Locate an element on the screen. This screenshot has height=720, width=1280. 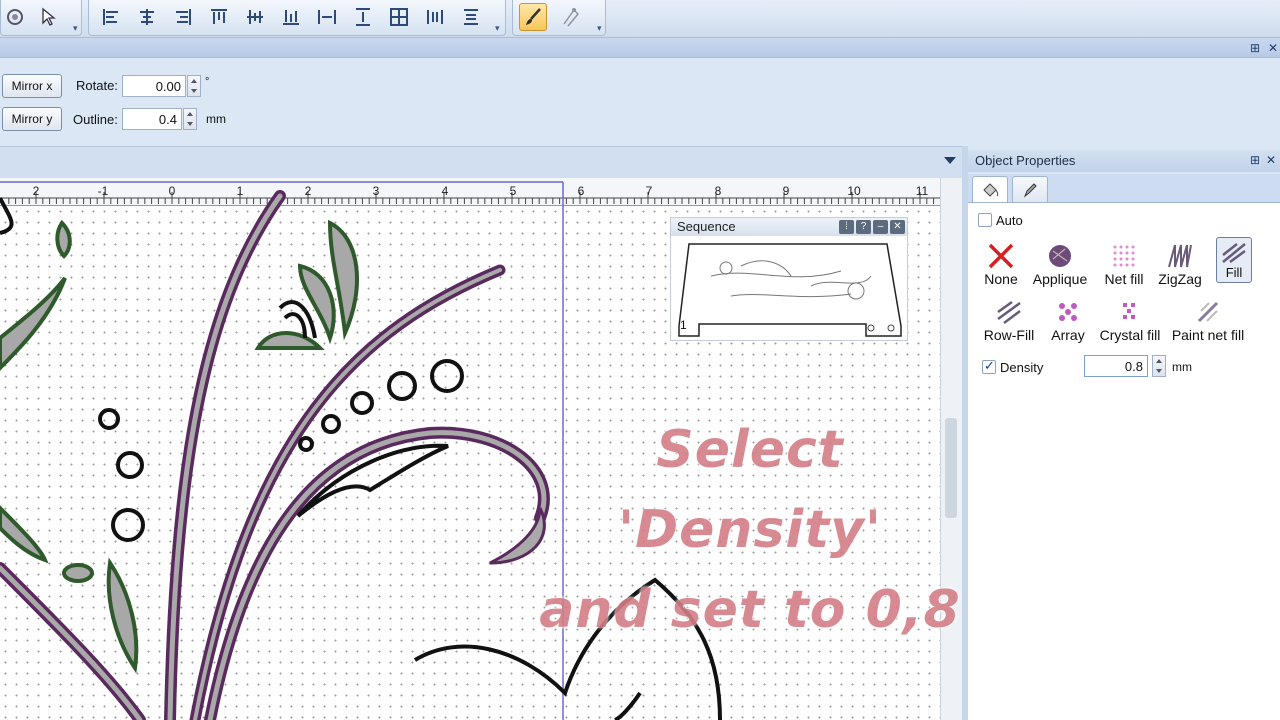
object-properties-title-bar: Object Properties ⊞ ✕ is located at coordinates (1124, 161).